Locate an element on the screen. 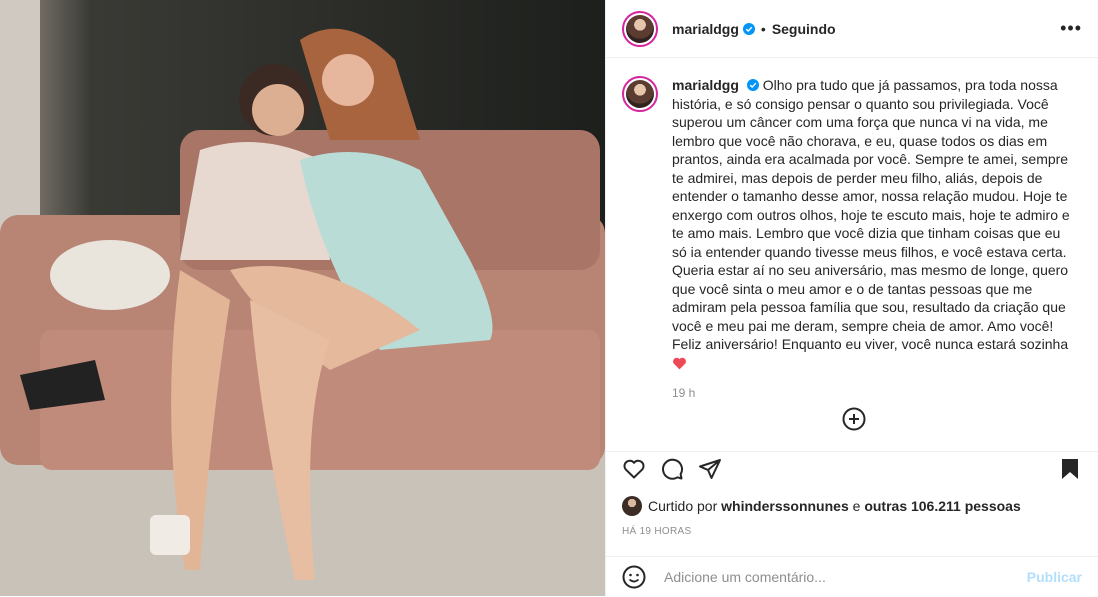 The height and width of the screenshot is (597, 1098). share-icon is located at coordinates (710, 469).